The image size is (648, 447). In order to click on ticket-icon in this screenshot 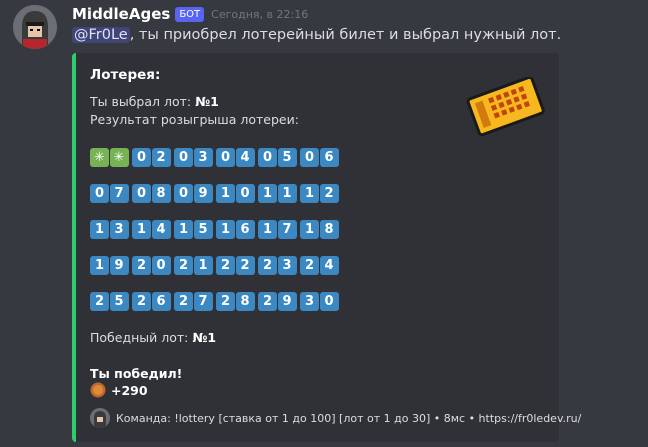, I will do `click(505, 107)`.